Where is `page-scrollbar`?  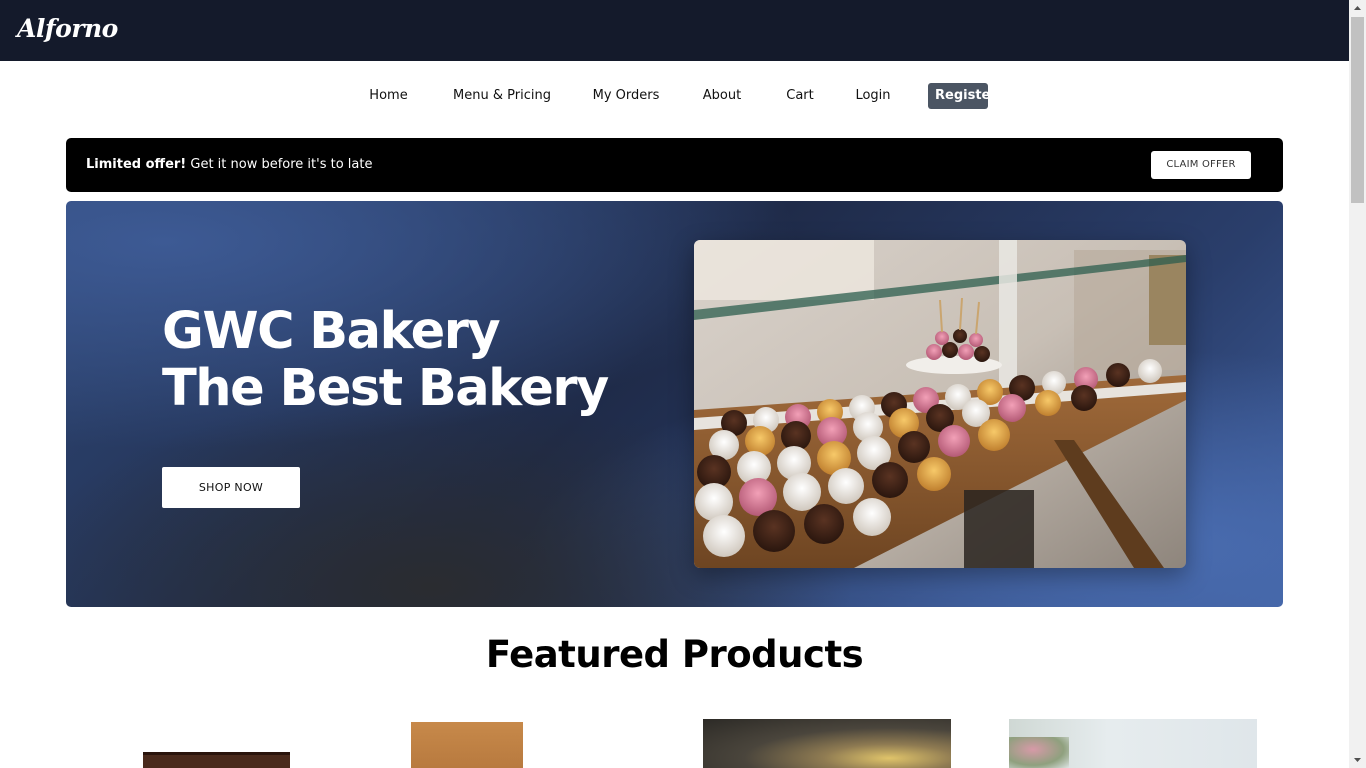
page-scrollbar is located at coordinates (1357, 384).